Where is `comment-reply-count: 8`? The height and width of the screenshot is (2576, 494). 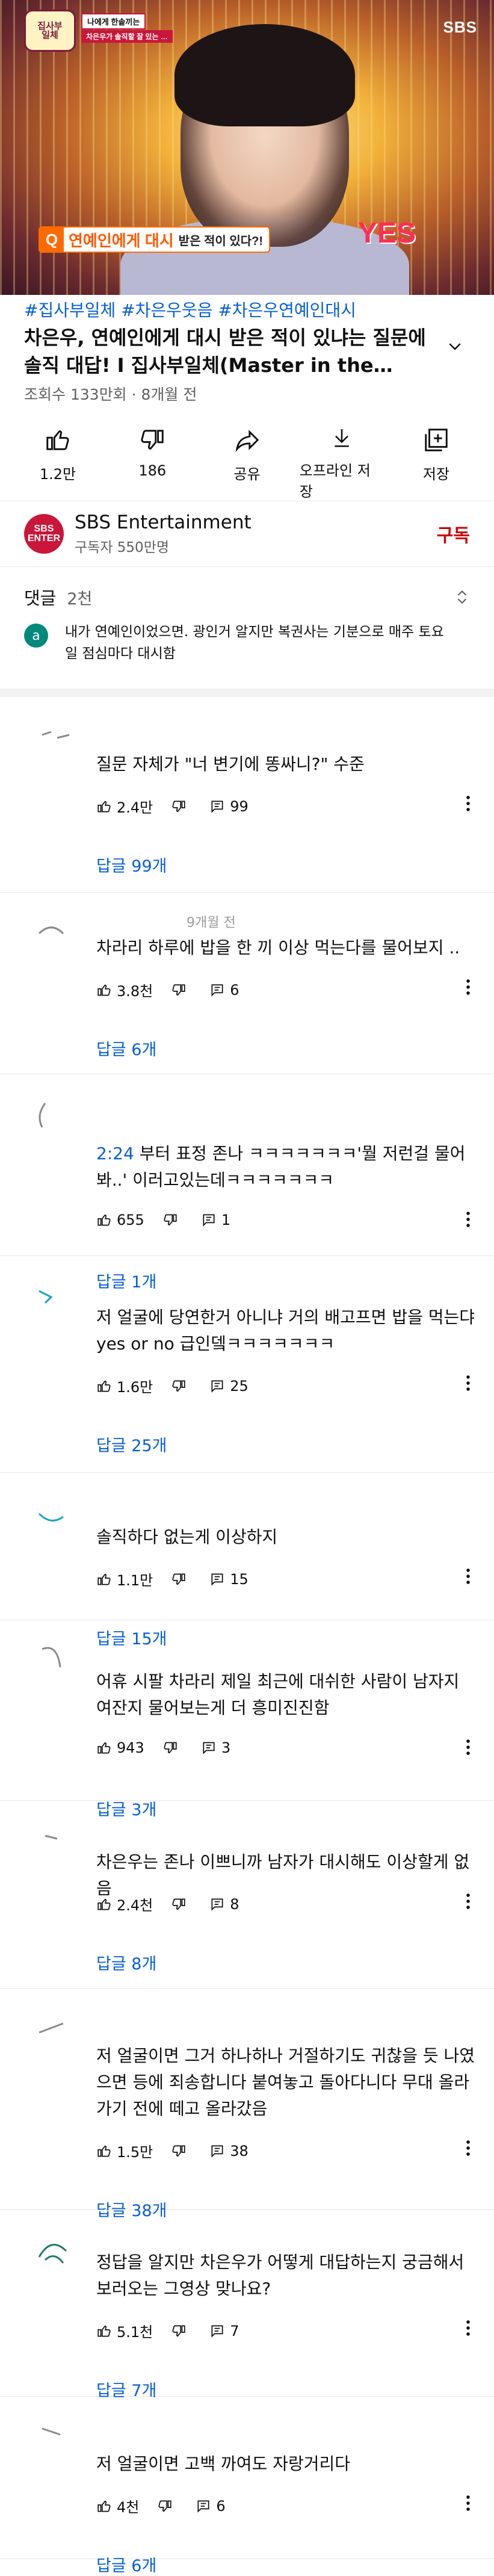
comment-reply-count: 8 is located at coordinates (224, 1904).